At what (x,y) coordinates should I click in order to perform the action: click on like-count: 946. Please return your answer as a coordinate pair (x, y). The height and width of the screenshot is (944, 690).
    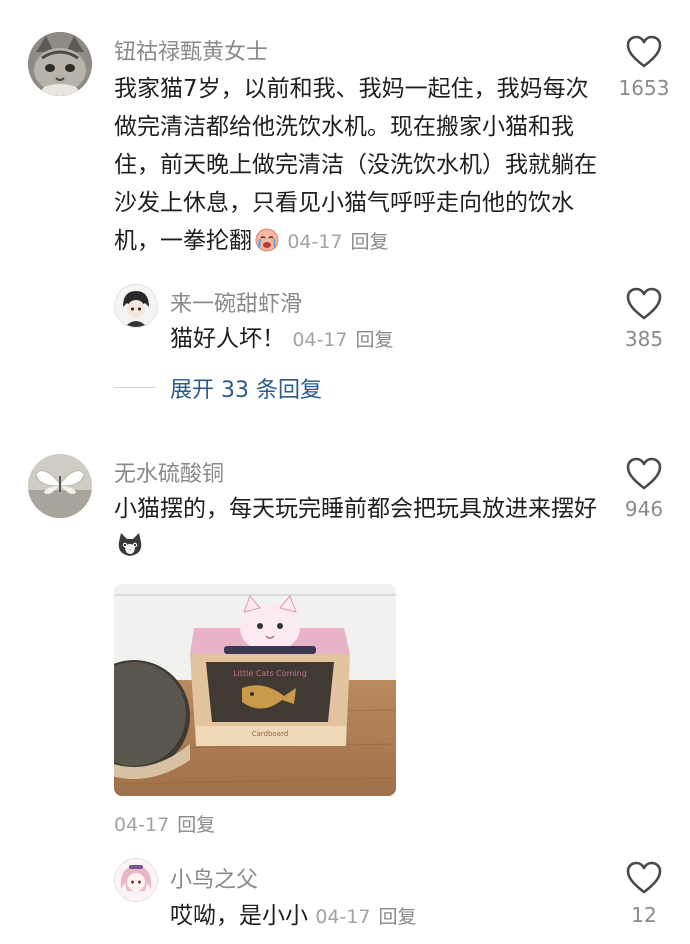
    Looking at the image, I should click on (644, 509).